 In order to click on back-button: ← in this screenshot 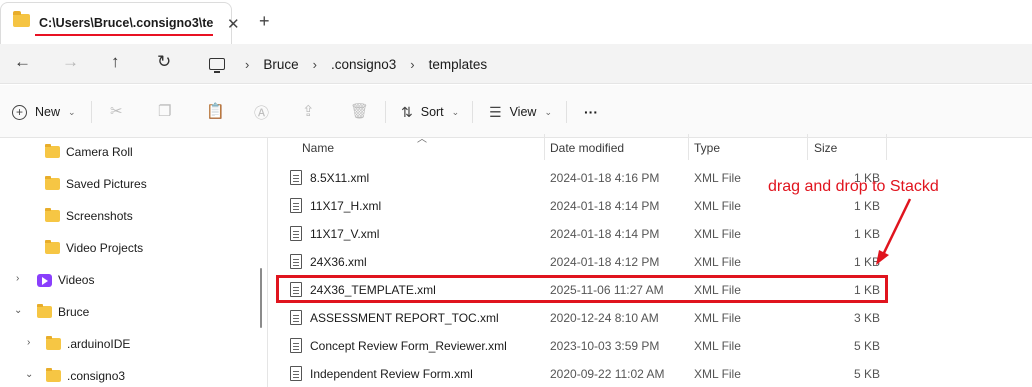, I will do `click(22, 62)`.